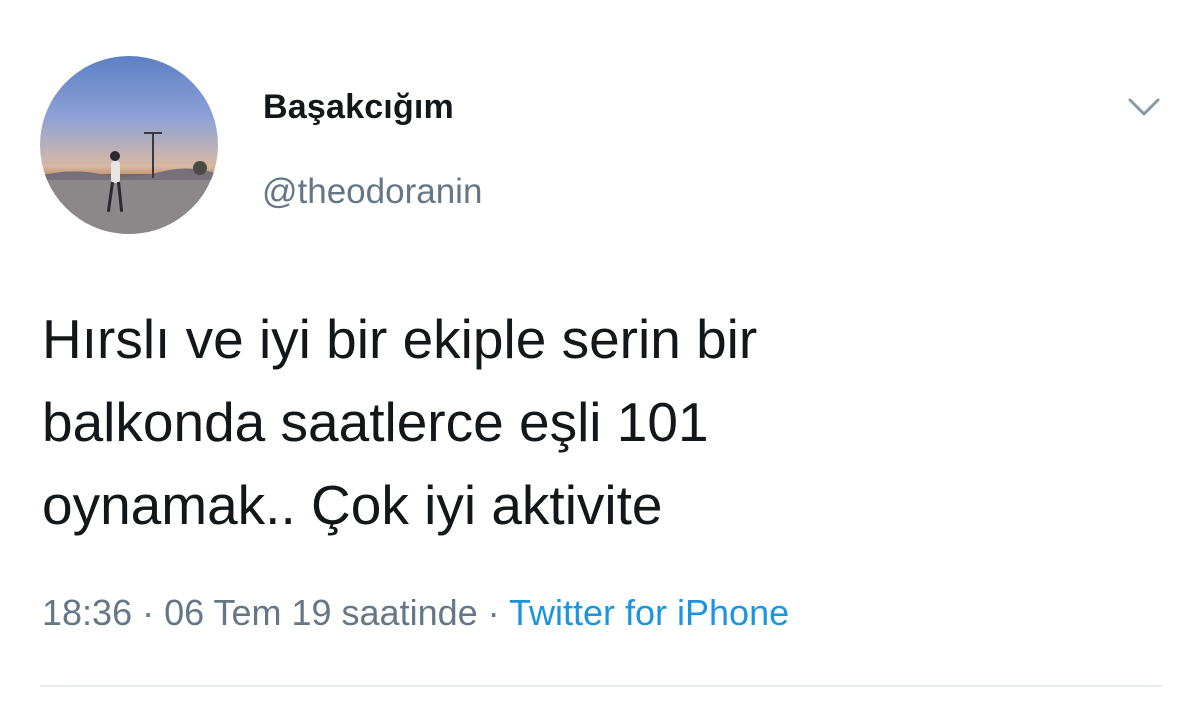  I want to click on tweet-source-link: Twitter for iPhone, so click(649, 612).